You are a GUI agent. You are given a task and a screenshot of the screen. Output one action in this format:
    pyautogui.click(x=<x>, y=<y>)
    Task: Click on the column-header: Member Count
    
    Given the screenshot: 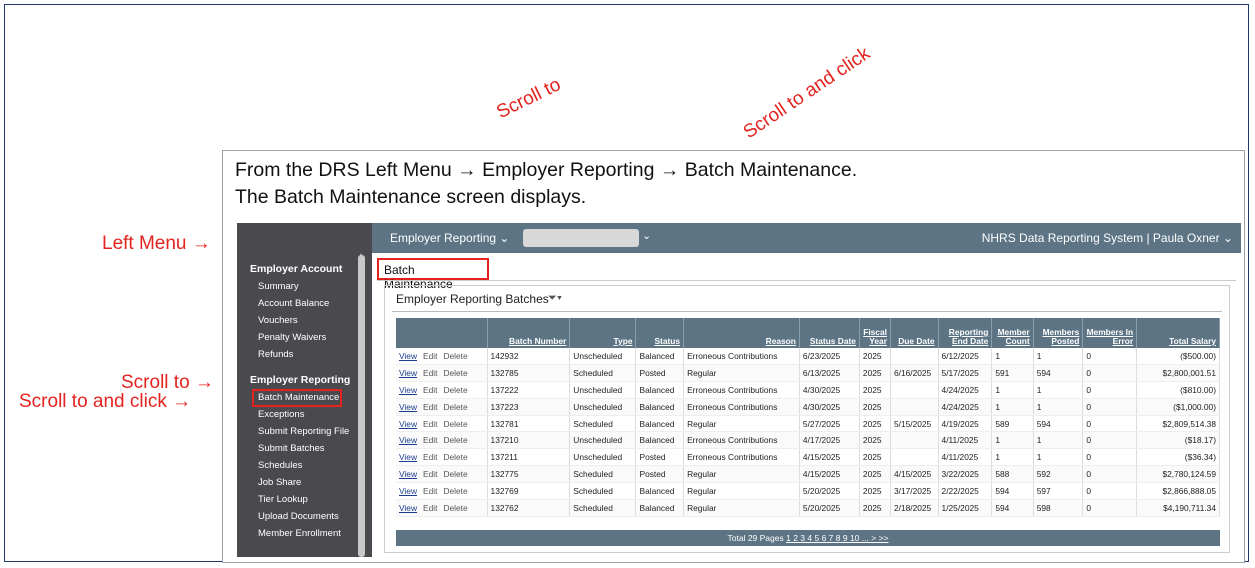 What is the action you would take?
    pyautogui.click(x=1012, y=333)
    